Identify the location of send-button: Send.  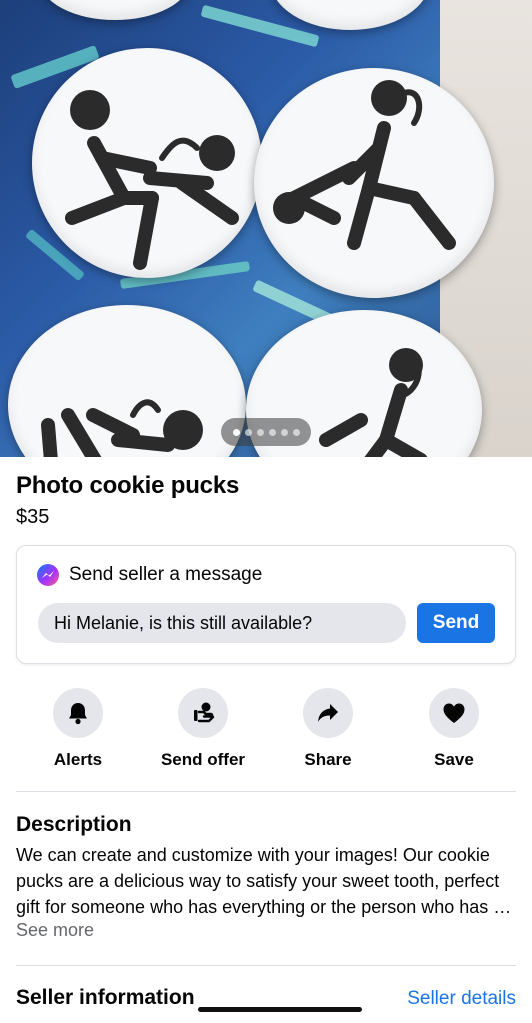
(456, 623).